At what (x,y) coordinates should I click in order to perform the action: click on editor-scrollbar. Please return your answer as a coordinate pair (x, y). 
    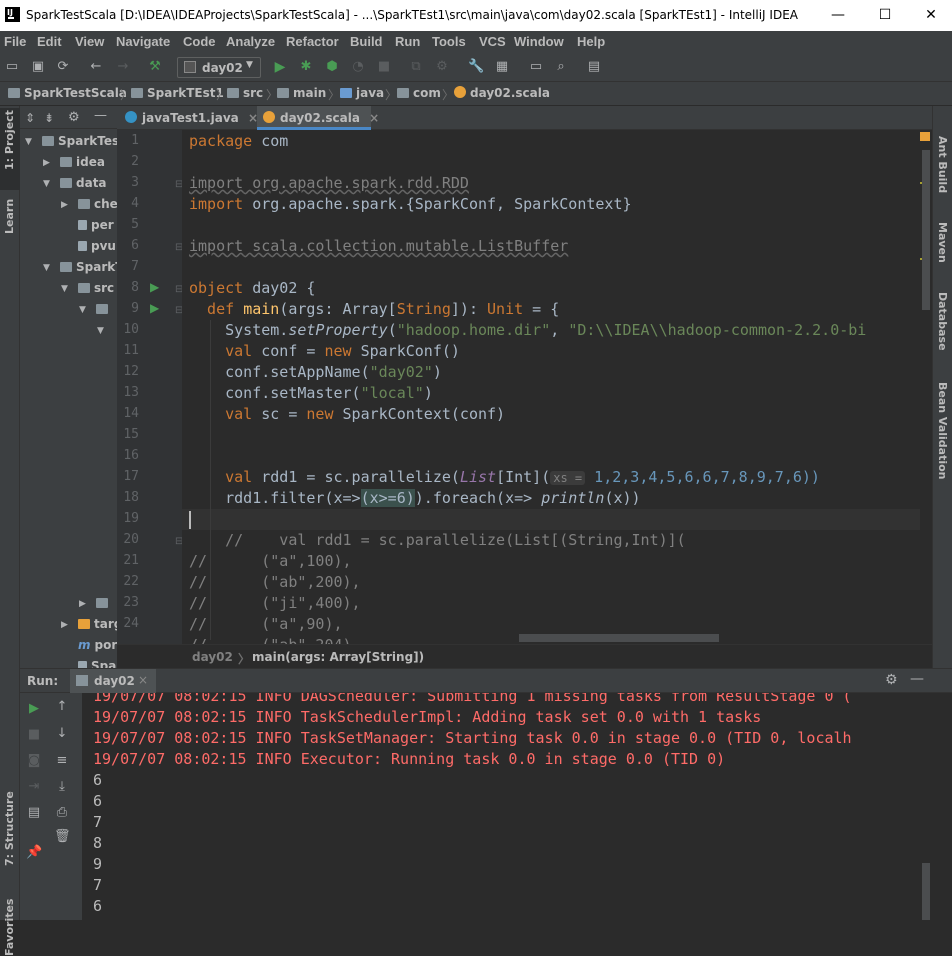
    Looking at the image, I should click on (926, 387).